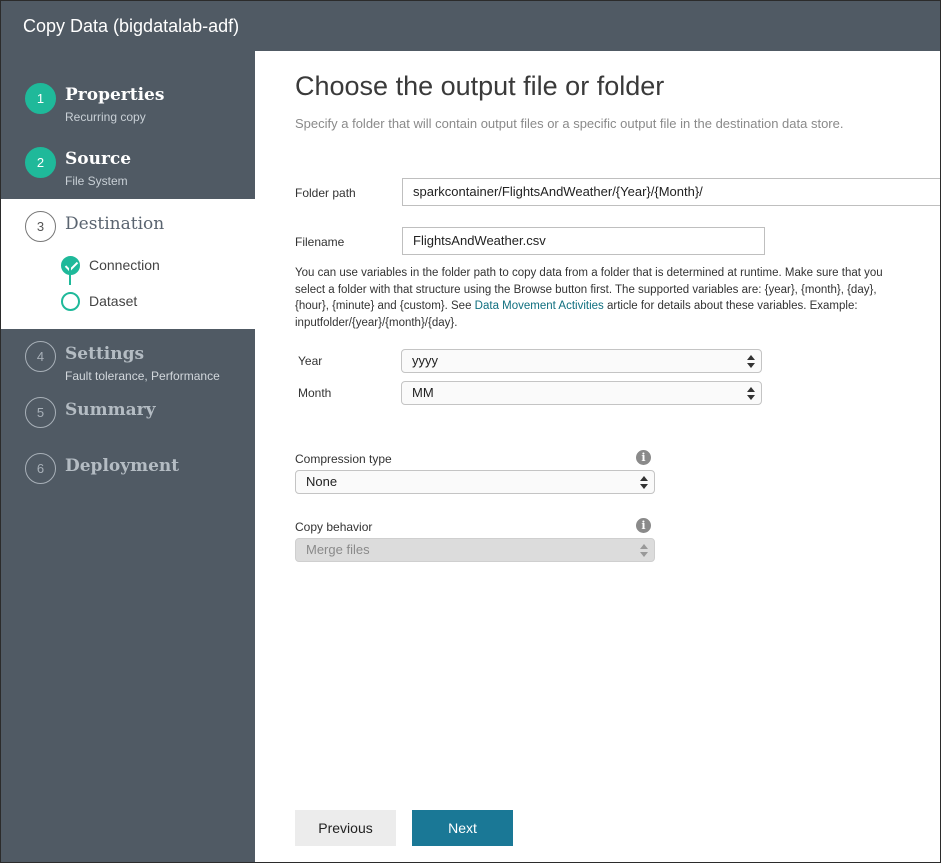 This screenshot has width=941, height=863. Describe the element at coordinates (345, 828) in the screenshot. I see `previous-button: Previous` at that location.